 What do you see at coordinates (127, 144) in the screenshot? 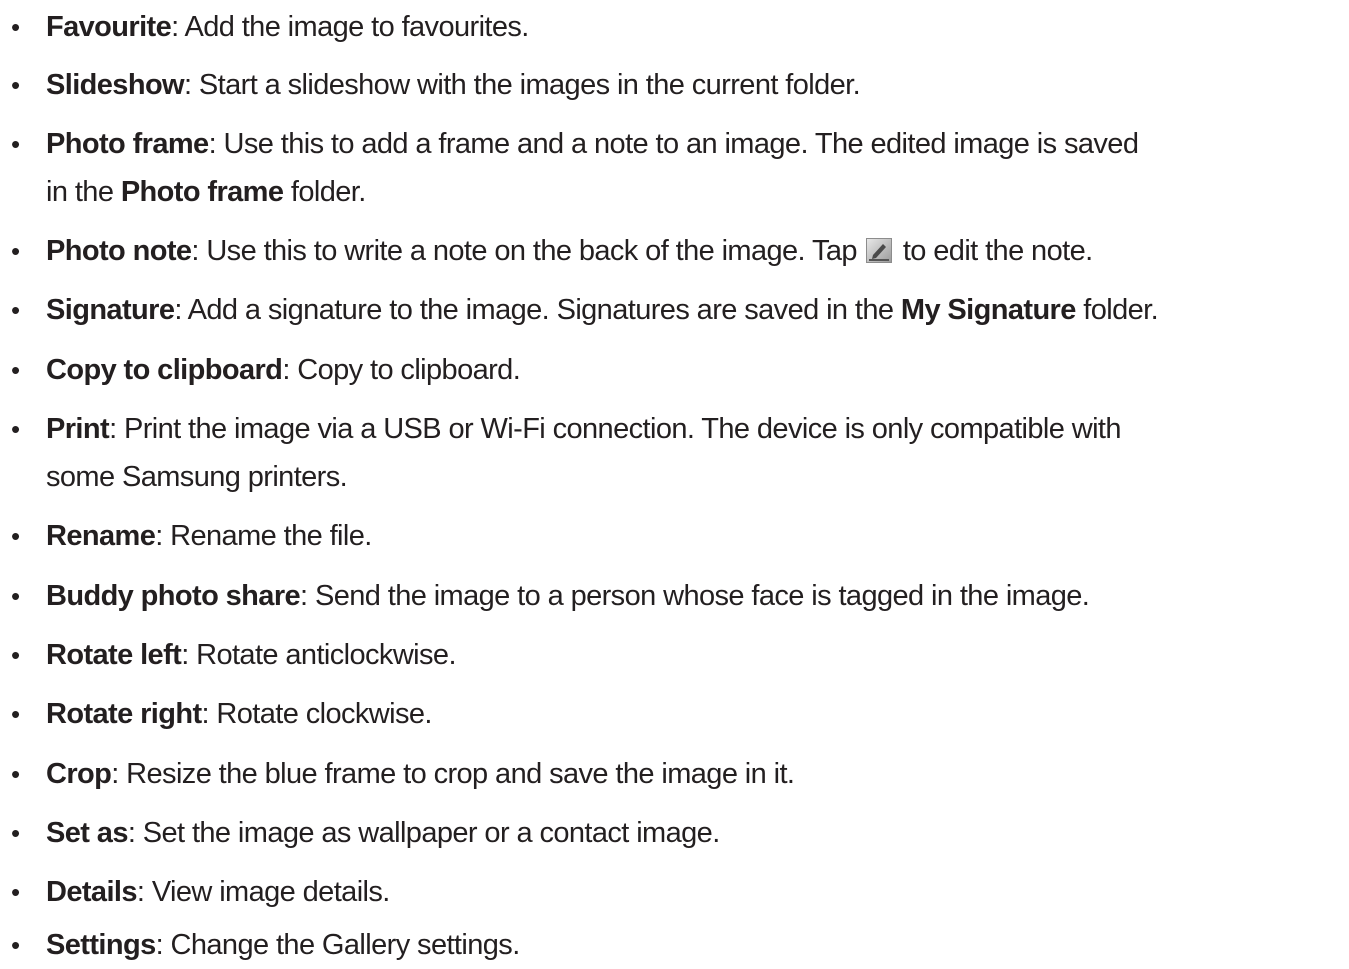
I see `term-photo-frame: Photo frame` at bounding box center [127, 144].